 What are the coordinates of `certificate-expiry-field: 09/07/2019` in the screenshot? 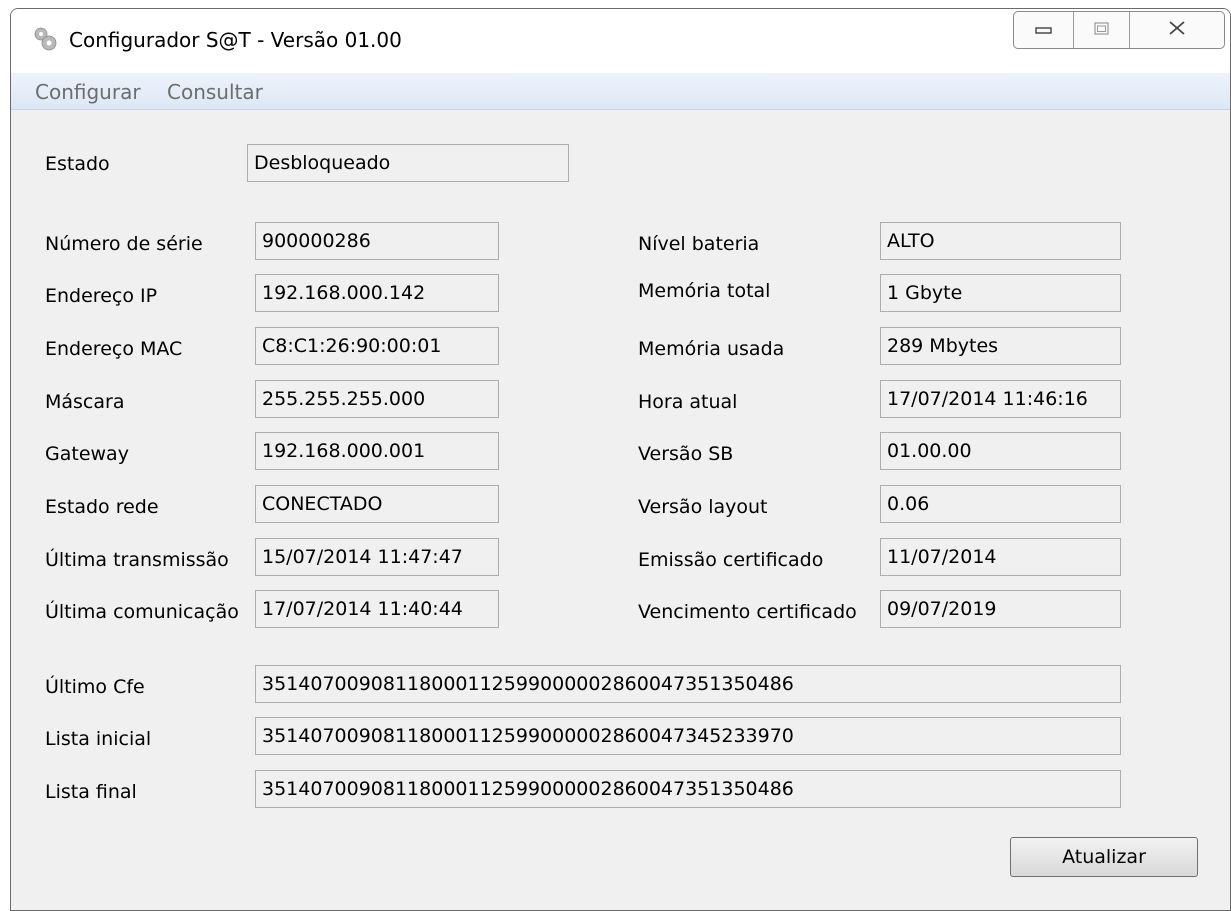 It's located at (1000, 609).